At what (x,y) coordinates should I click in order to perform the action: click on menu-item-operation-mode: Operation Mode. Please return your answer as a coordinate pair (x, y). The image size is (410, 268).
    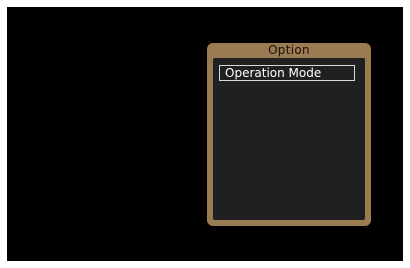
    Looking at the image, I should click on (287, 73).